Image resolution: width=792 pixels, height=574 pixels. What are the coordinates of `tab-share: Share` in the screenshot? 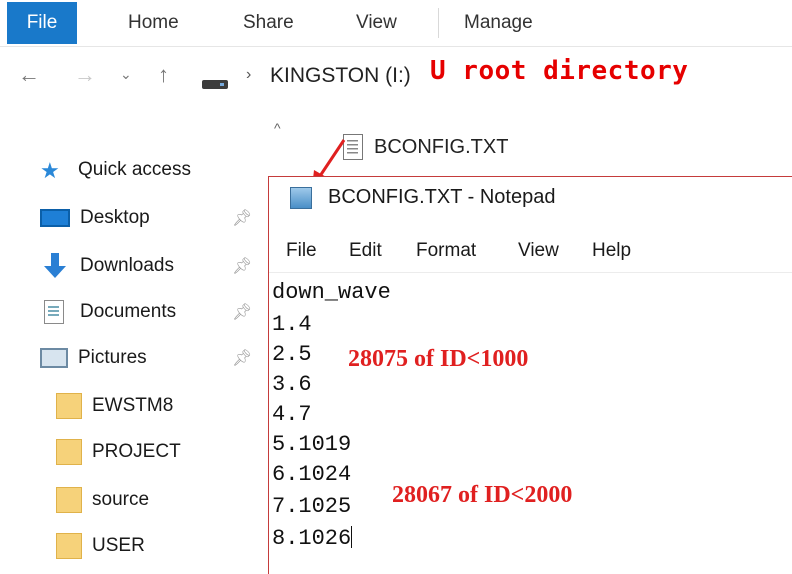 It's located at (268, 23).